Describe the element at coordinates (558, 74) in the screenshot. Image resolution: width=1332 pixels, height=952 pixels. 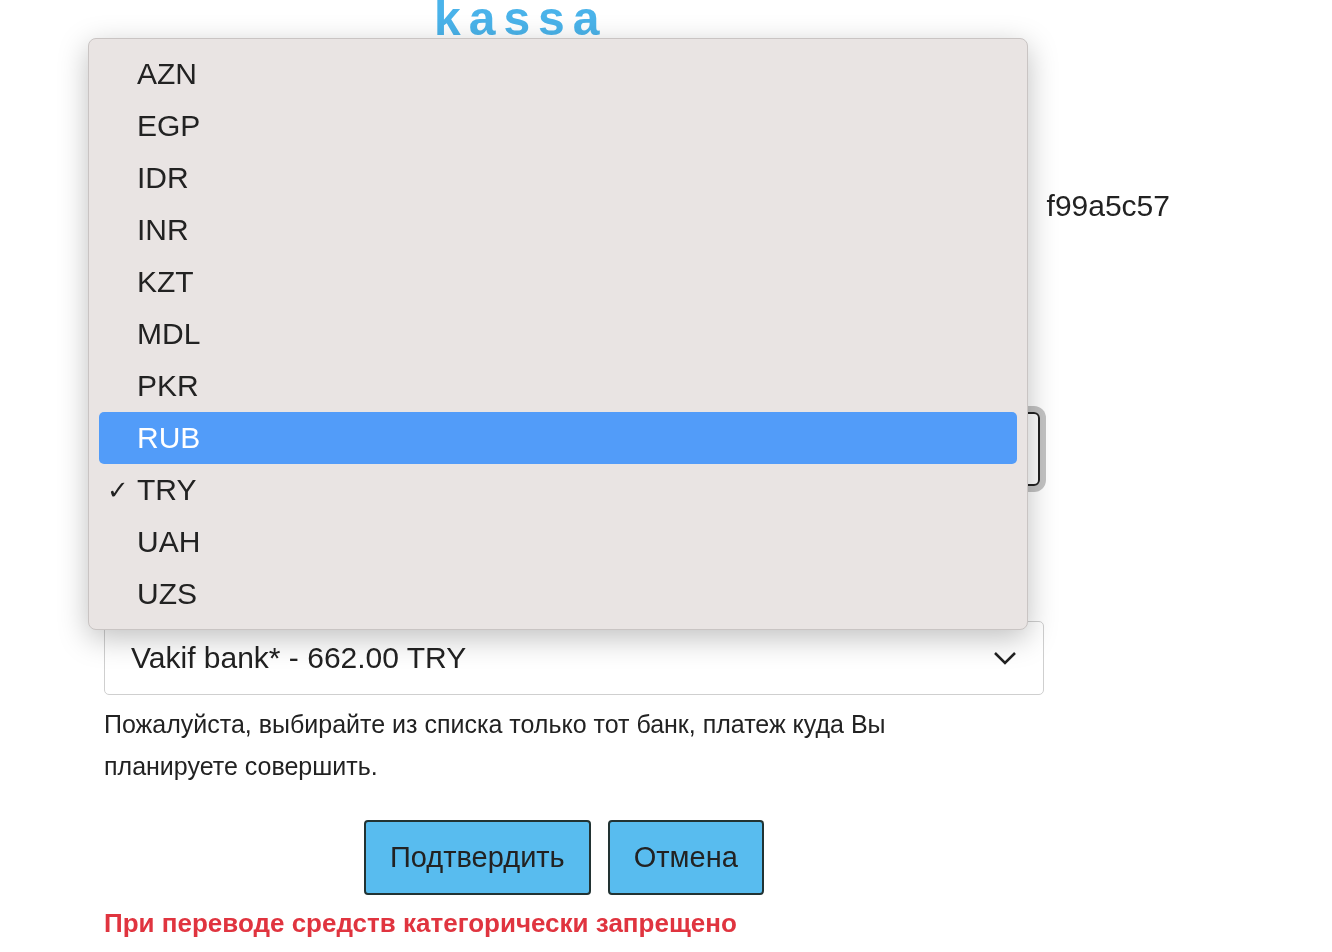
I see `menu-option: AZN` at that location.